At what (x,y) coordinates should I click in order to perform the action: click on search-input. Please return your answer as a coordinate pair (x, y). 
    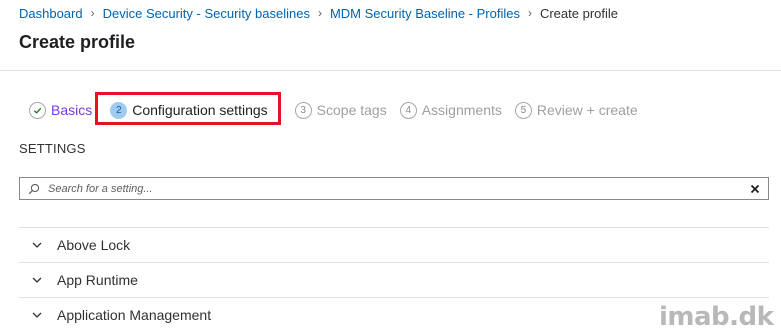
    Looking at the image, I should click on (396, 188).